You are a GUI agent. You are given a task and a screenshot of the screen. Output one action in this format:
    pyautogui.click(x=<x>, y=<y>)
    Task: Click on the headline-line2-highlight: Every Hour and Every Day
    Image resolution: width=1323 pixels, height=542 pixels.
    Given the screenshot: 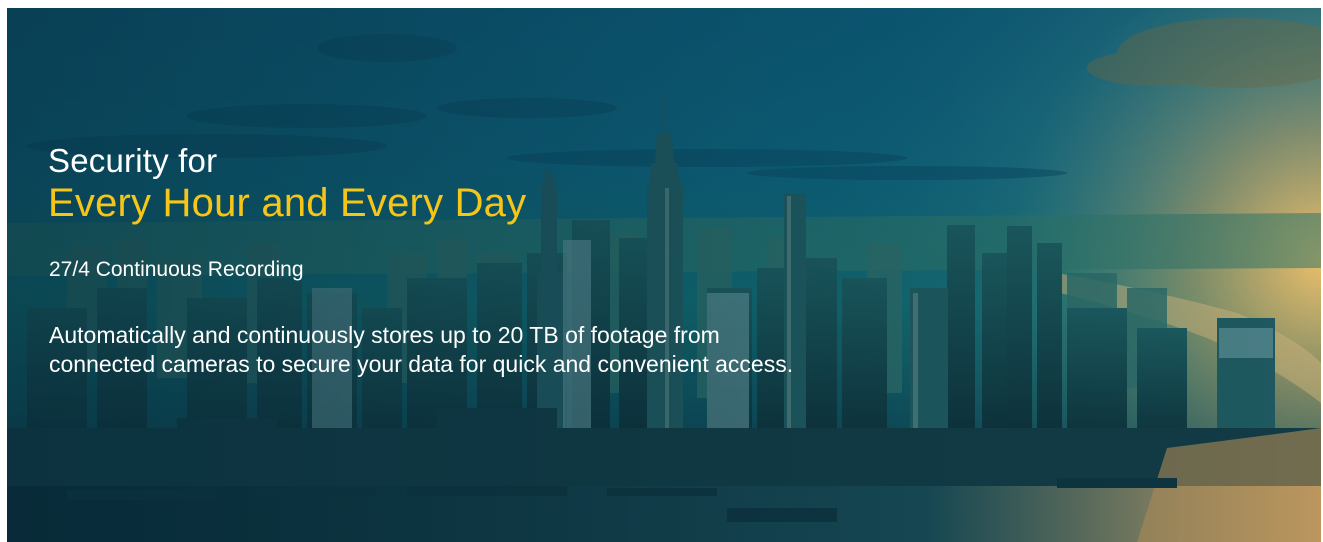 What is the action you would take?
    pyautogui.click(x=287, y=203)
    